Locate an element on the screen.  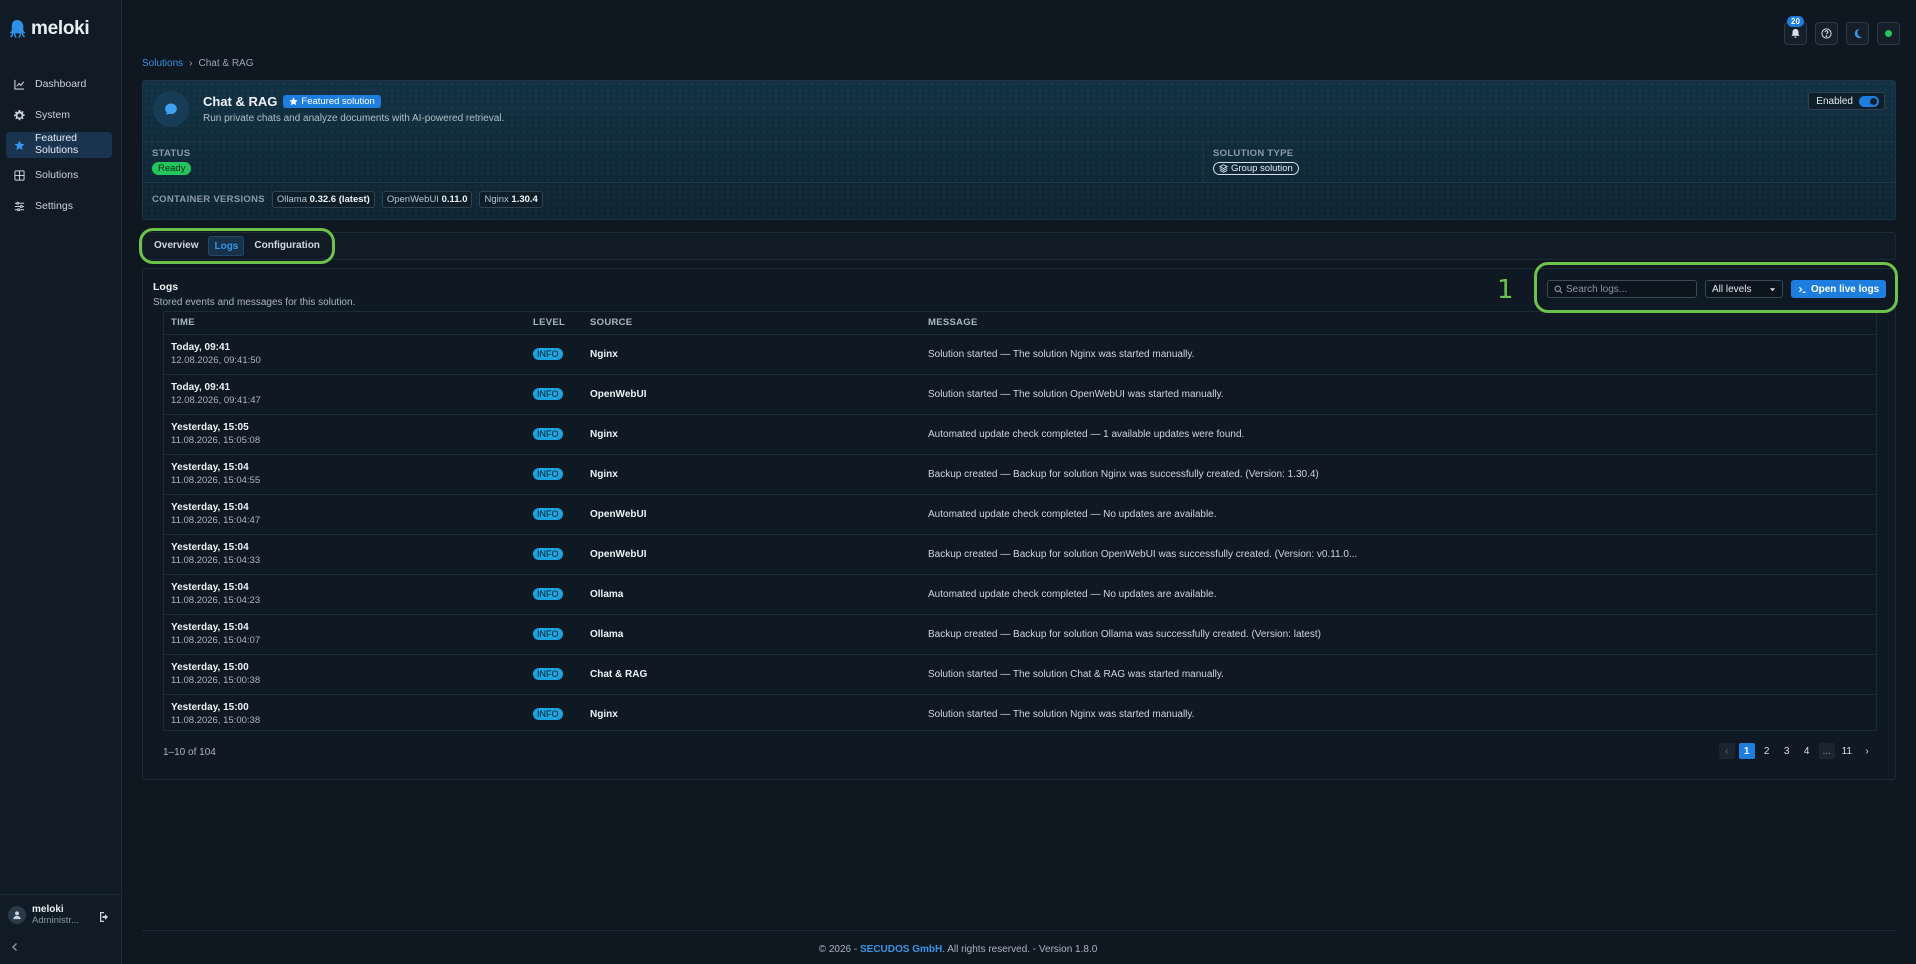
footer-copyright: © 2026 - is located at coordinates (839, 949).